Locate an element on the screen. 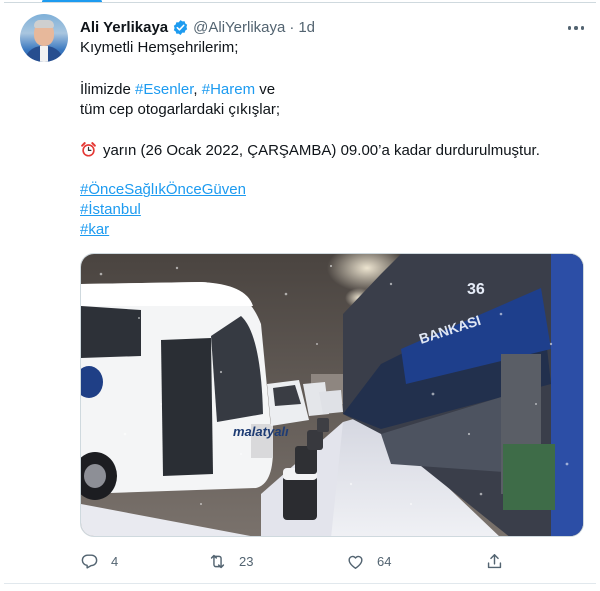  retweet-count: 23 is located at coordinates (246, 561).